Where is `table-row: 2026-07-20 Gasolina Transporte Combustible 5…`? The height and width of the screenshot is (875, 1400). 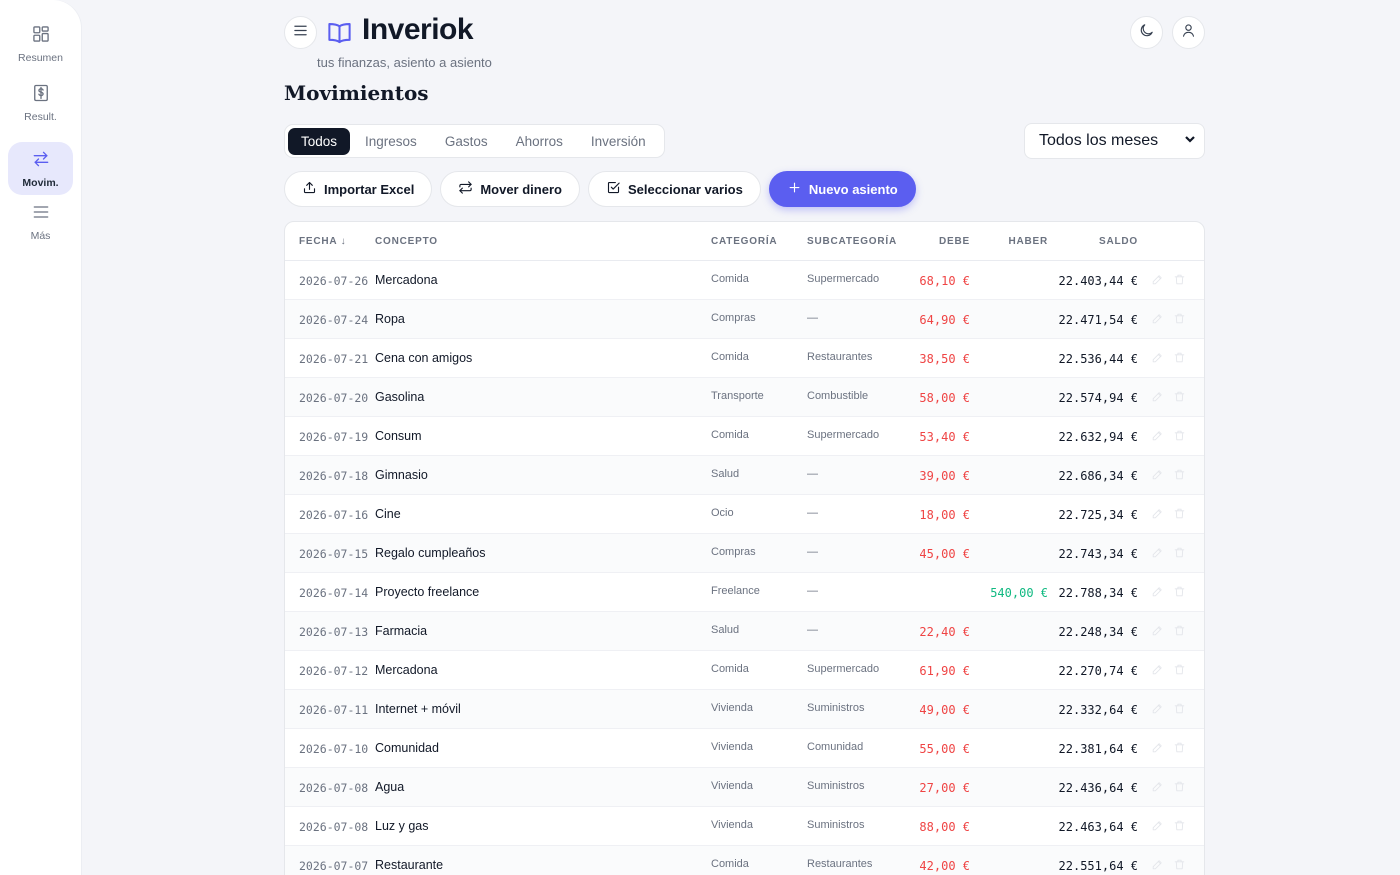
table-row: 2026-07-20 Gasolina Transporte Combustible 5… is located at coordinates (744, 397).